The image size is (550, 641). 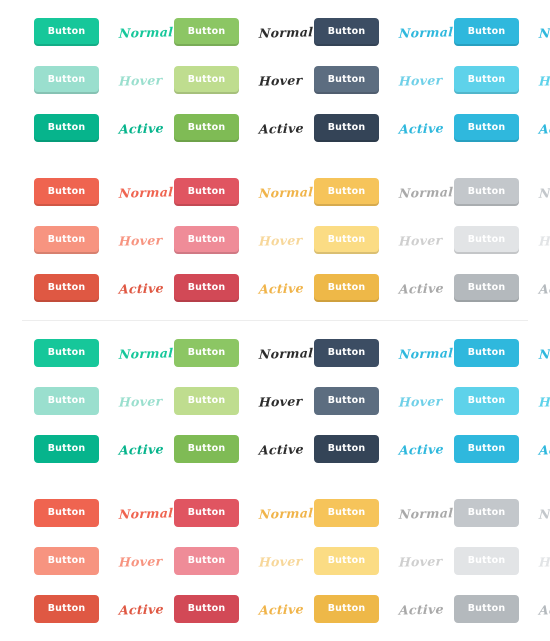 I want to click on swatch-cell-orange-red-normal: Button Normal, so click(x=104, y=192).